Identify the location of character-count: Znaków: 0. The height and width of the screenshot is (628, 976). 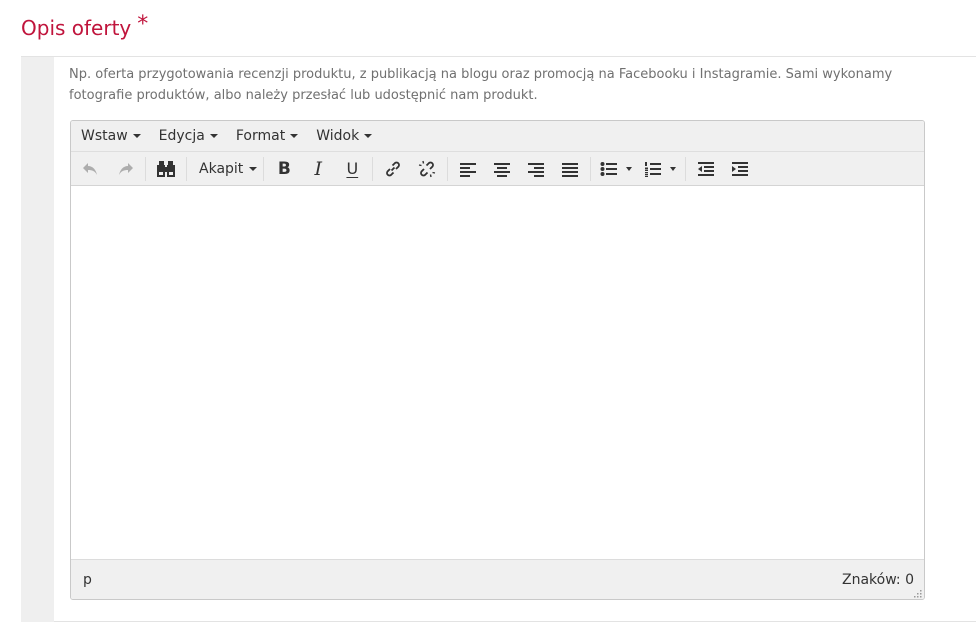
(878, 580).